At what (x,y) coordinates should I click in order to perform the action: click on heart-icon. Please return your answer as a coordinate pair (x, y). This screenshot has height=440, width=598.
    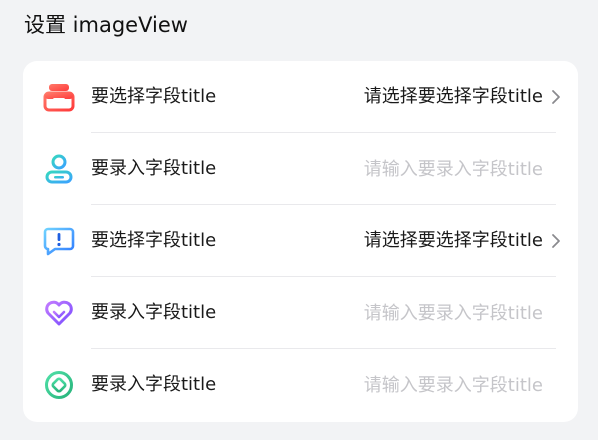
    Looking at the image, I should click on (59, 313).